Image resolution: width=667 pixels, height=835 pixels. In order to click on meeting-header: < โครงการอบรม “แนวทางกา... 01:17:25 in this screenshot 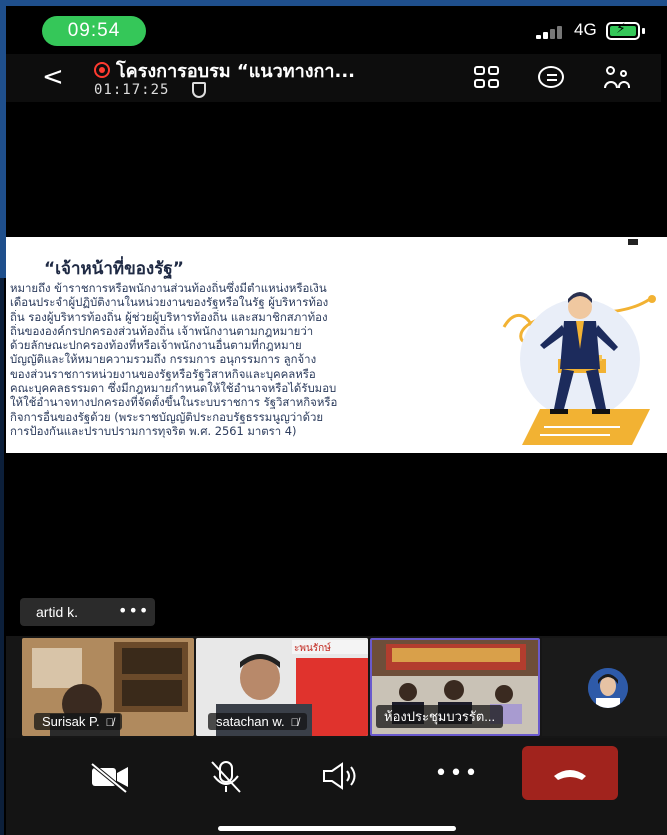, I will do `click(333, 78)`.